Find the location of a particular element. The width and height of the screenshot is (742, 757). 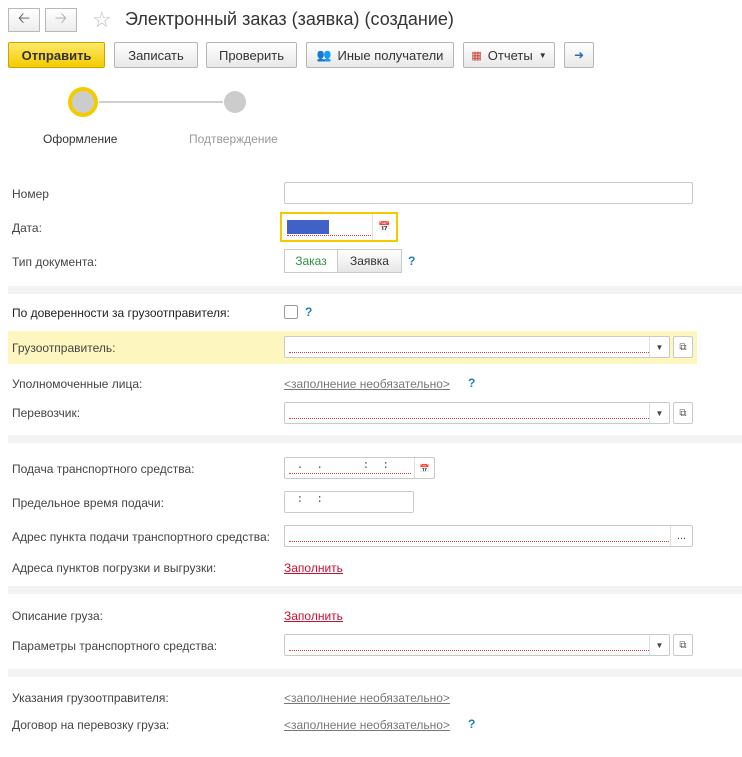

arrow-right-icon: 🡢 is located at coordinates (61, 18).